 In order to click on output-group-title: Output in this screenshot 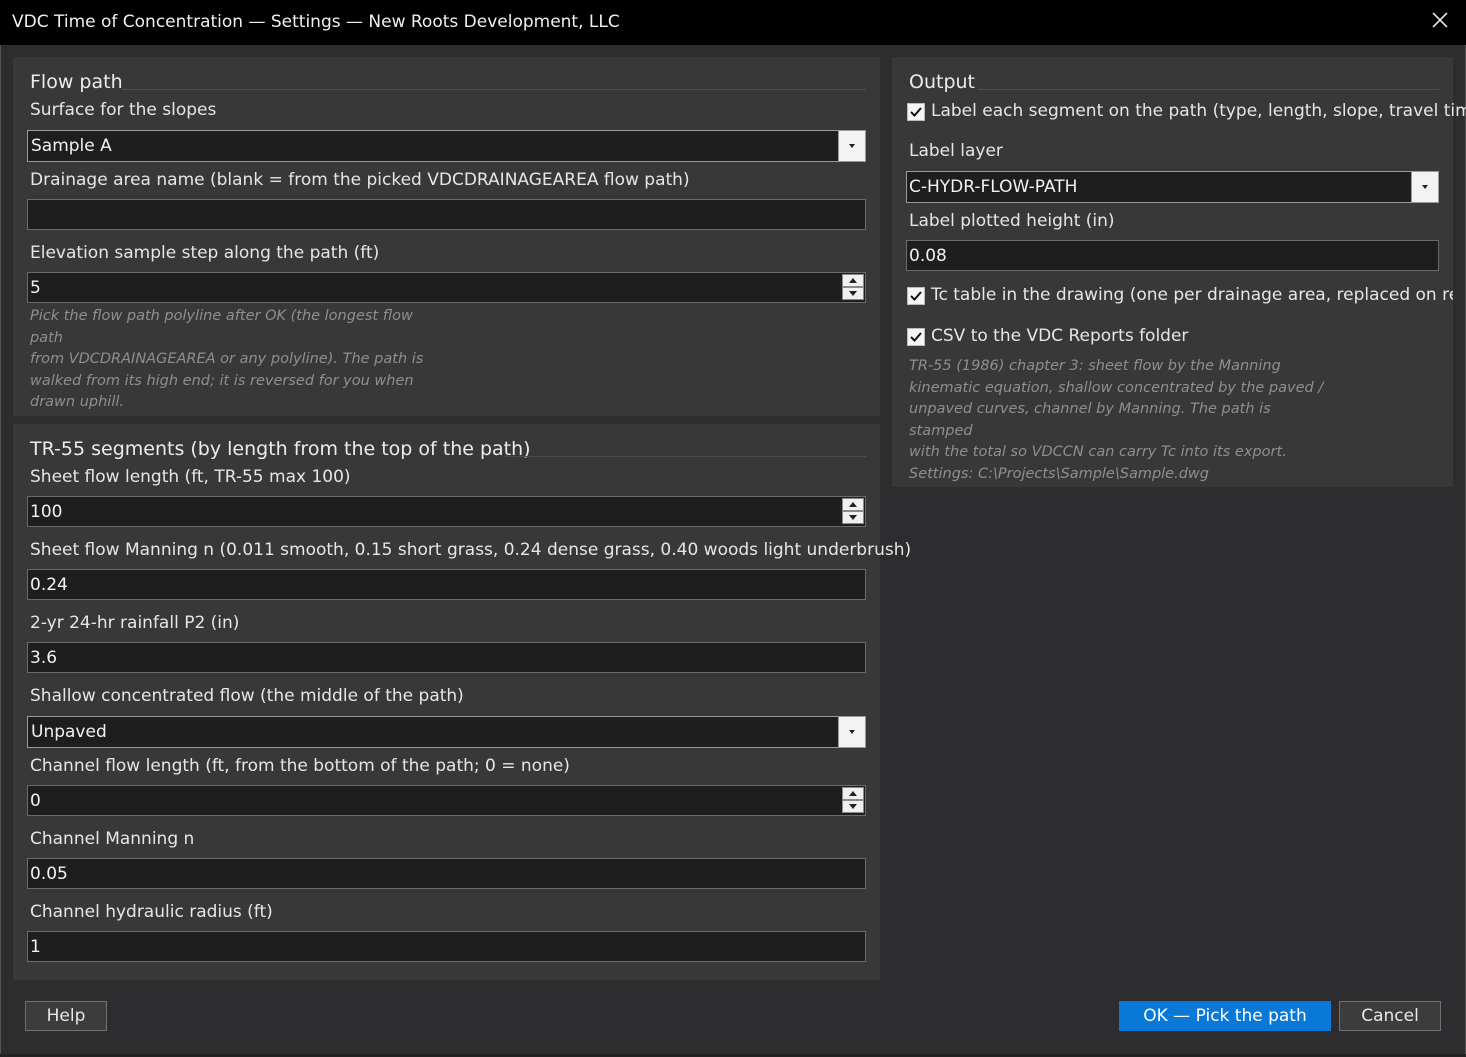, I will do `click(942, 82)`.